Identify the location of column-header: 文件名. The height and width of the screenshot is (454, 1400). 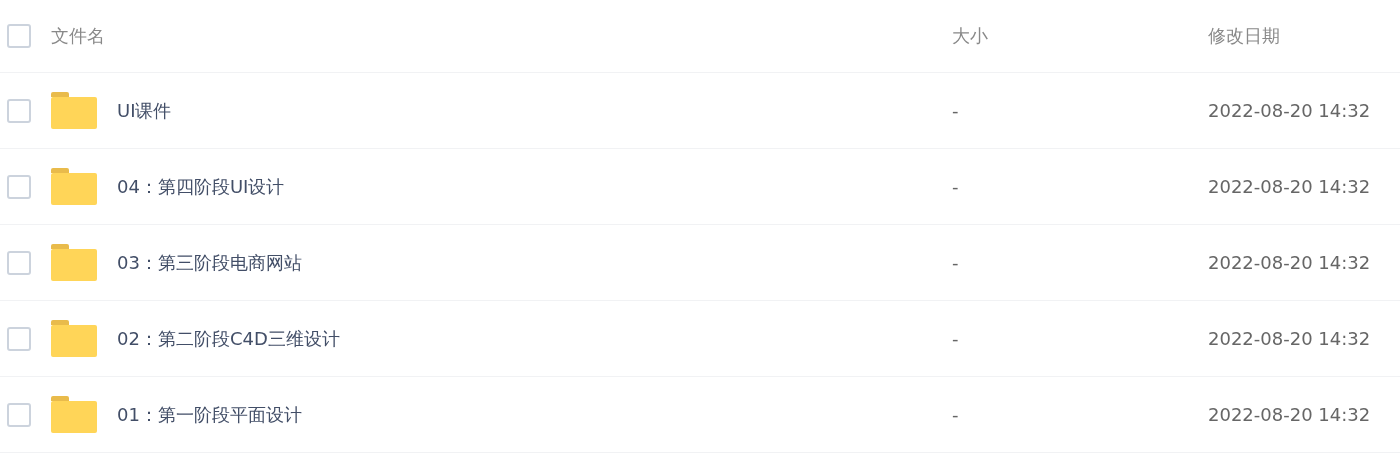
(78, 36).